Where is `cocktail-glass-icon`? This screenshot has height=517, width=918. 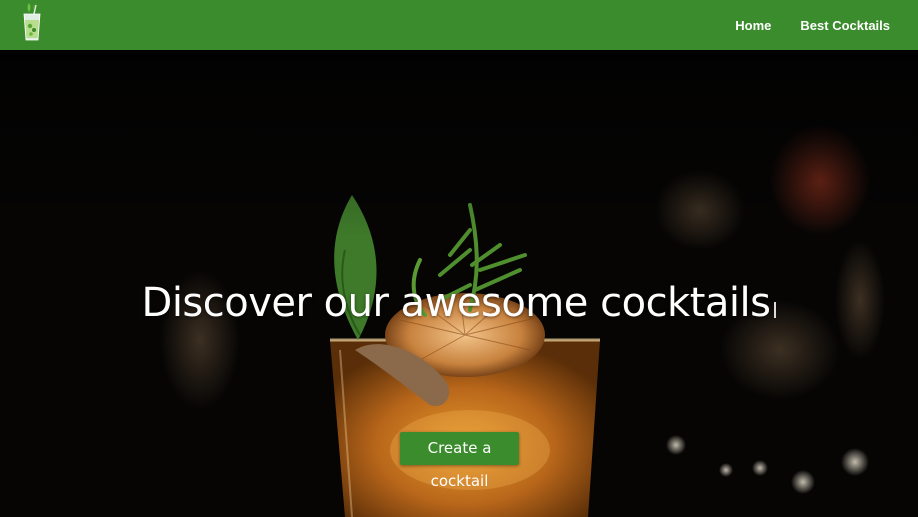
cocktail-glass-icon is located at coordinates (32, 22).